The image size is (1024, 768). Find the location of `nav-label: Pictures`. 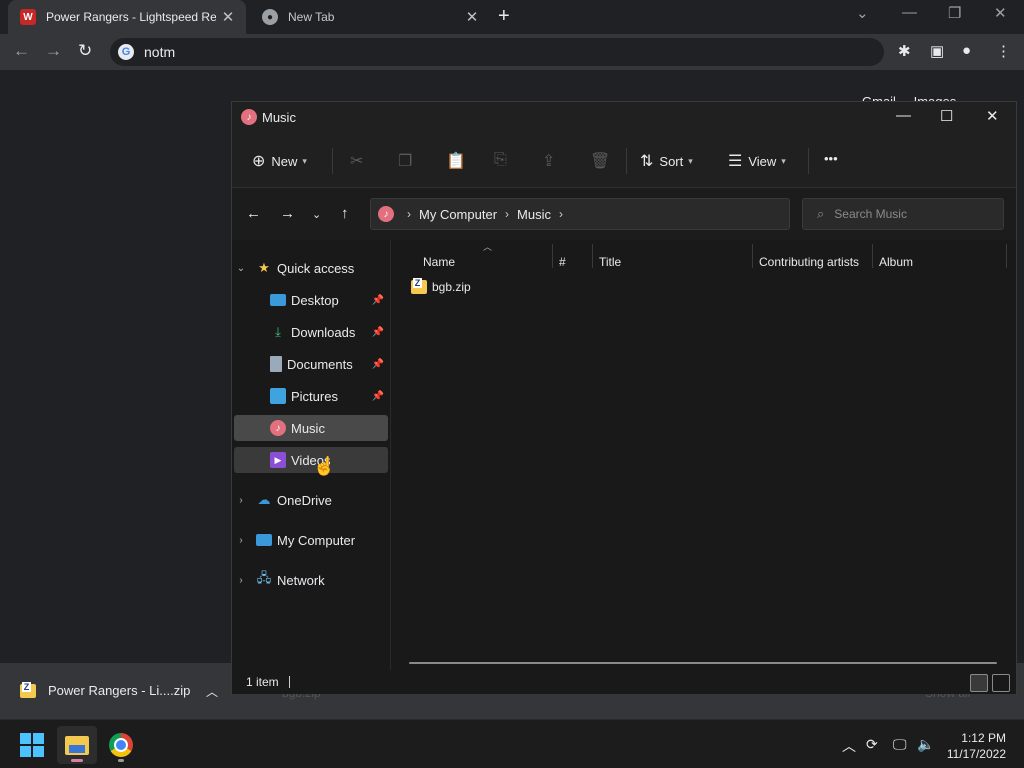

nav-label: Pictures is located at coordinates (314, 396).